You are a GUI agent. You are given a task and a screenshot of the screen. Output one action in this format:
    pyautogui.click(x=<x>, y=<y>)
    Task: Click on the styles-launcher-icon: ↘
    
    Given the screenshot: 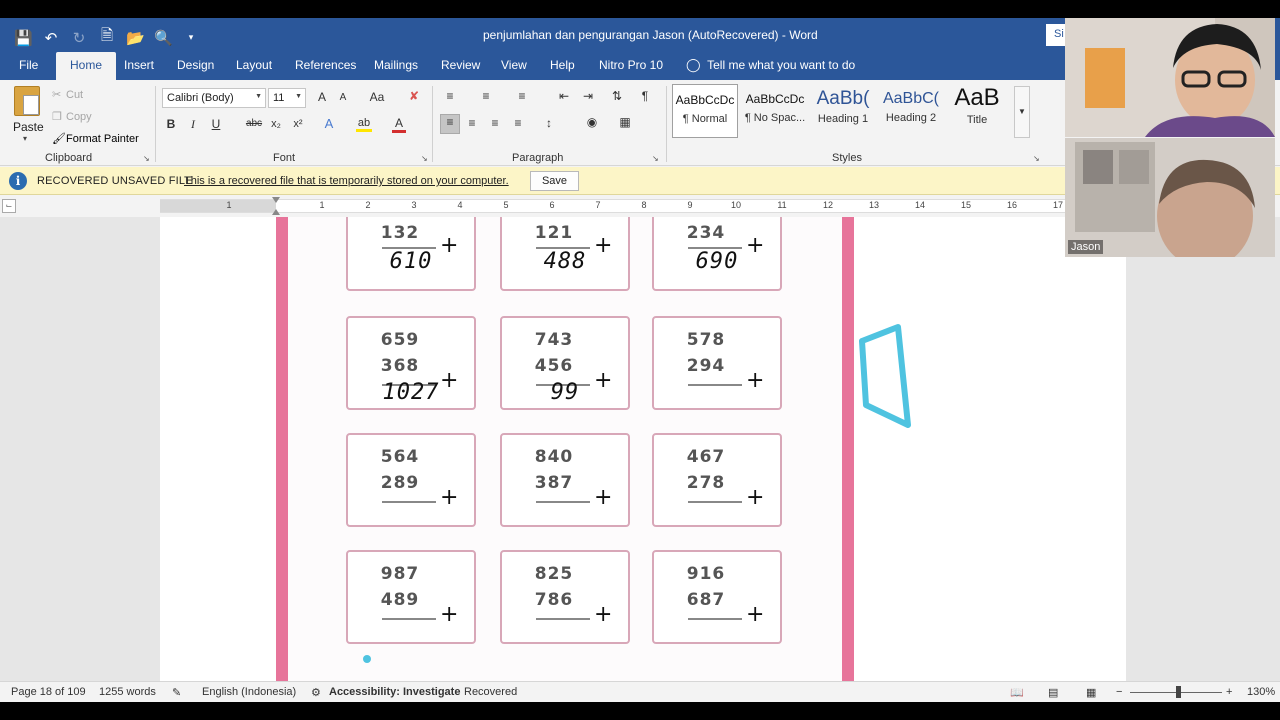 What is the action you would take?
    pyautogui.click(x=1036, y=158)
    